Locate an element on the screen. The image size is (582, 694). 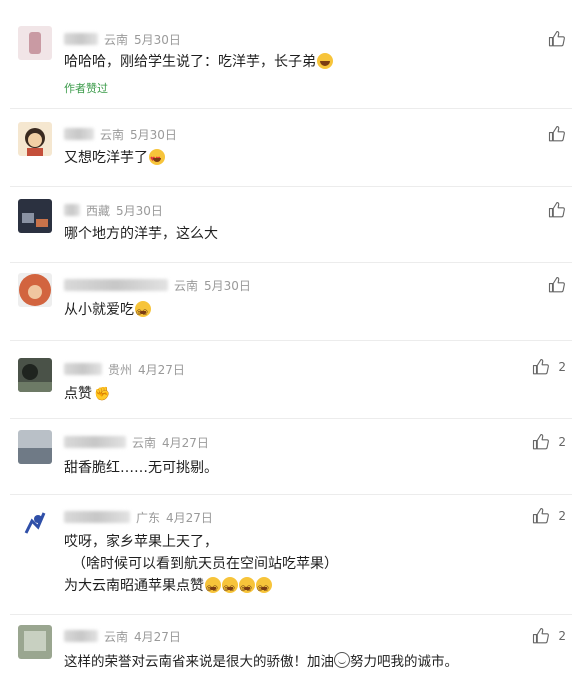
comment-meta: 广东 4月27日 is located at coordinates (138, 517).